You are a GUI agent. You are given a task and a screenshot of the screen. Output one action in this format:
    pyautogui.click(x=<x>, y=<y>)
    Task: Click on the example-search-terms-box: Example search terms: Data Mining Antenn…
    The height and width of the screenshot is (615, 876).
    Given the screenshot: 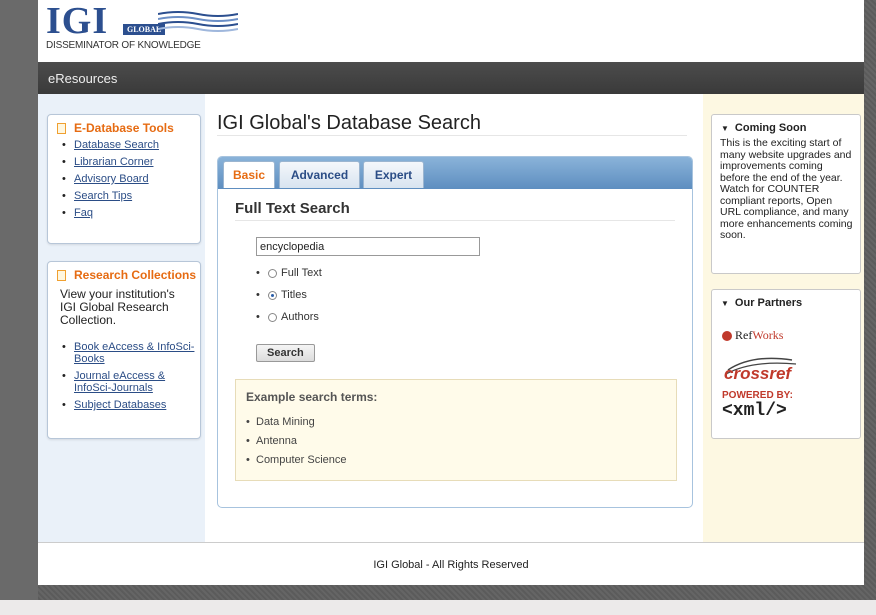 What is the action you would take?
    pyautogui.click(x=456, y=430)
    